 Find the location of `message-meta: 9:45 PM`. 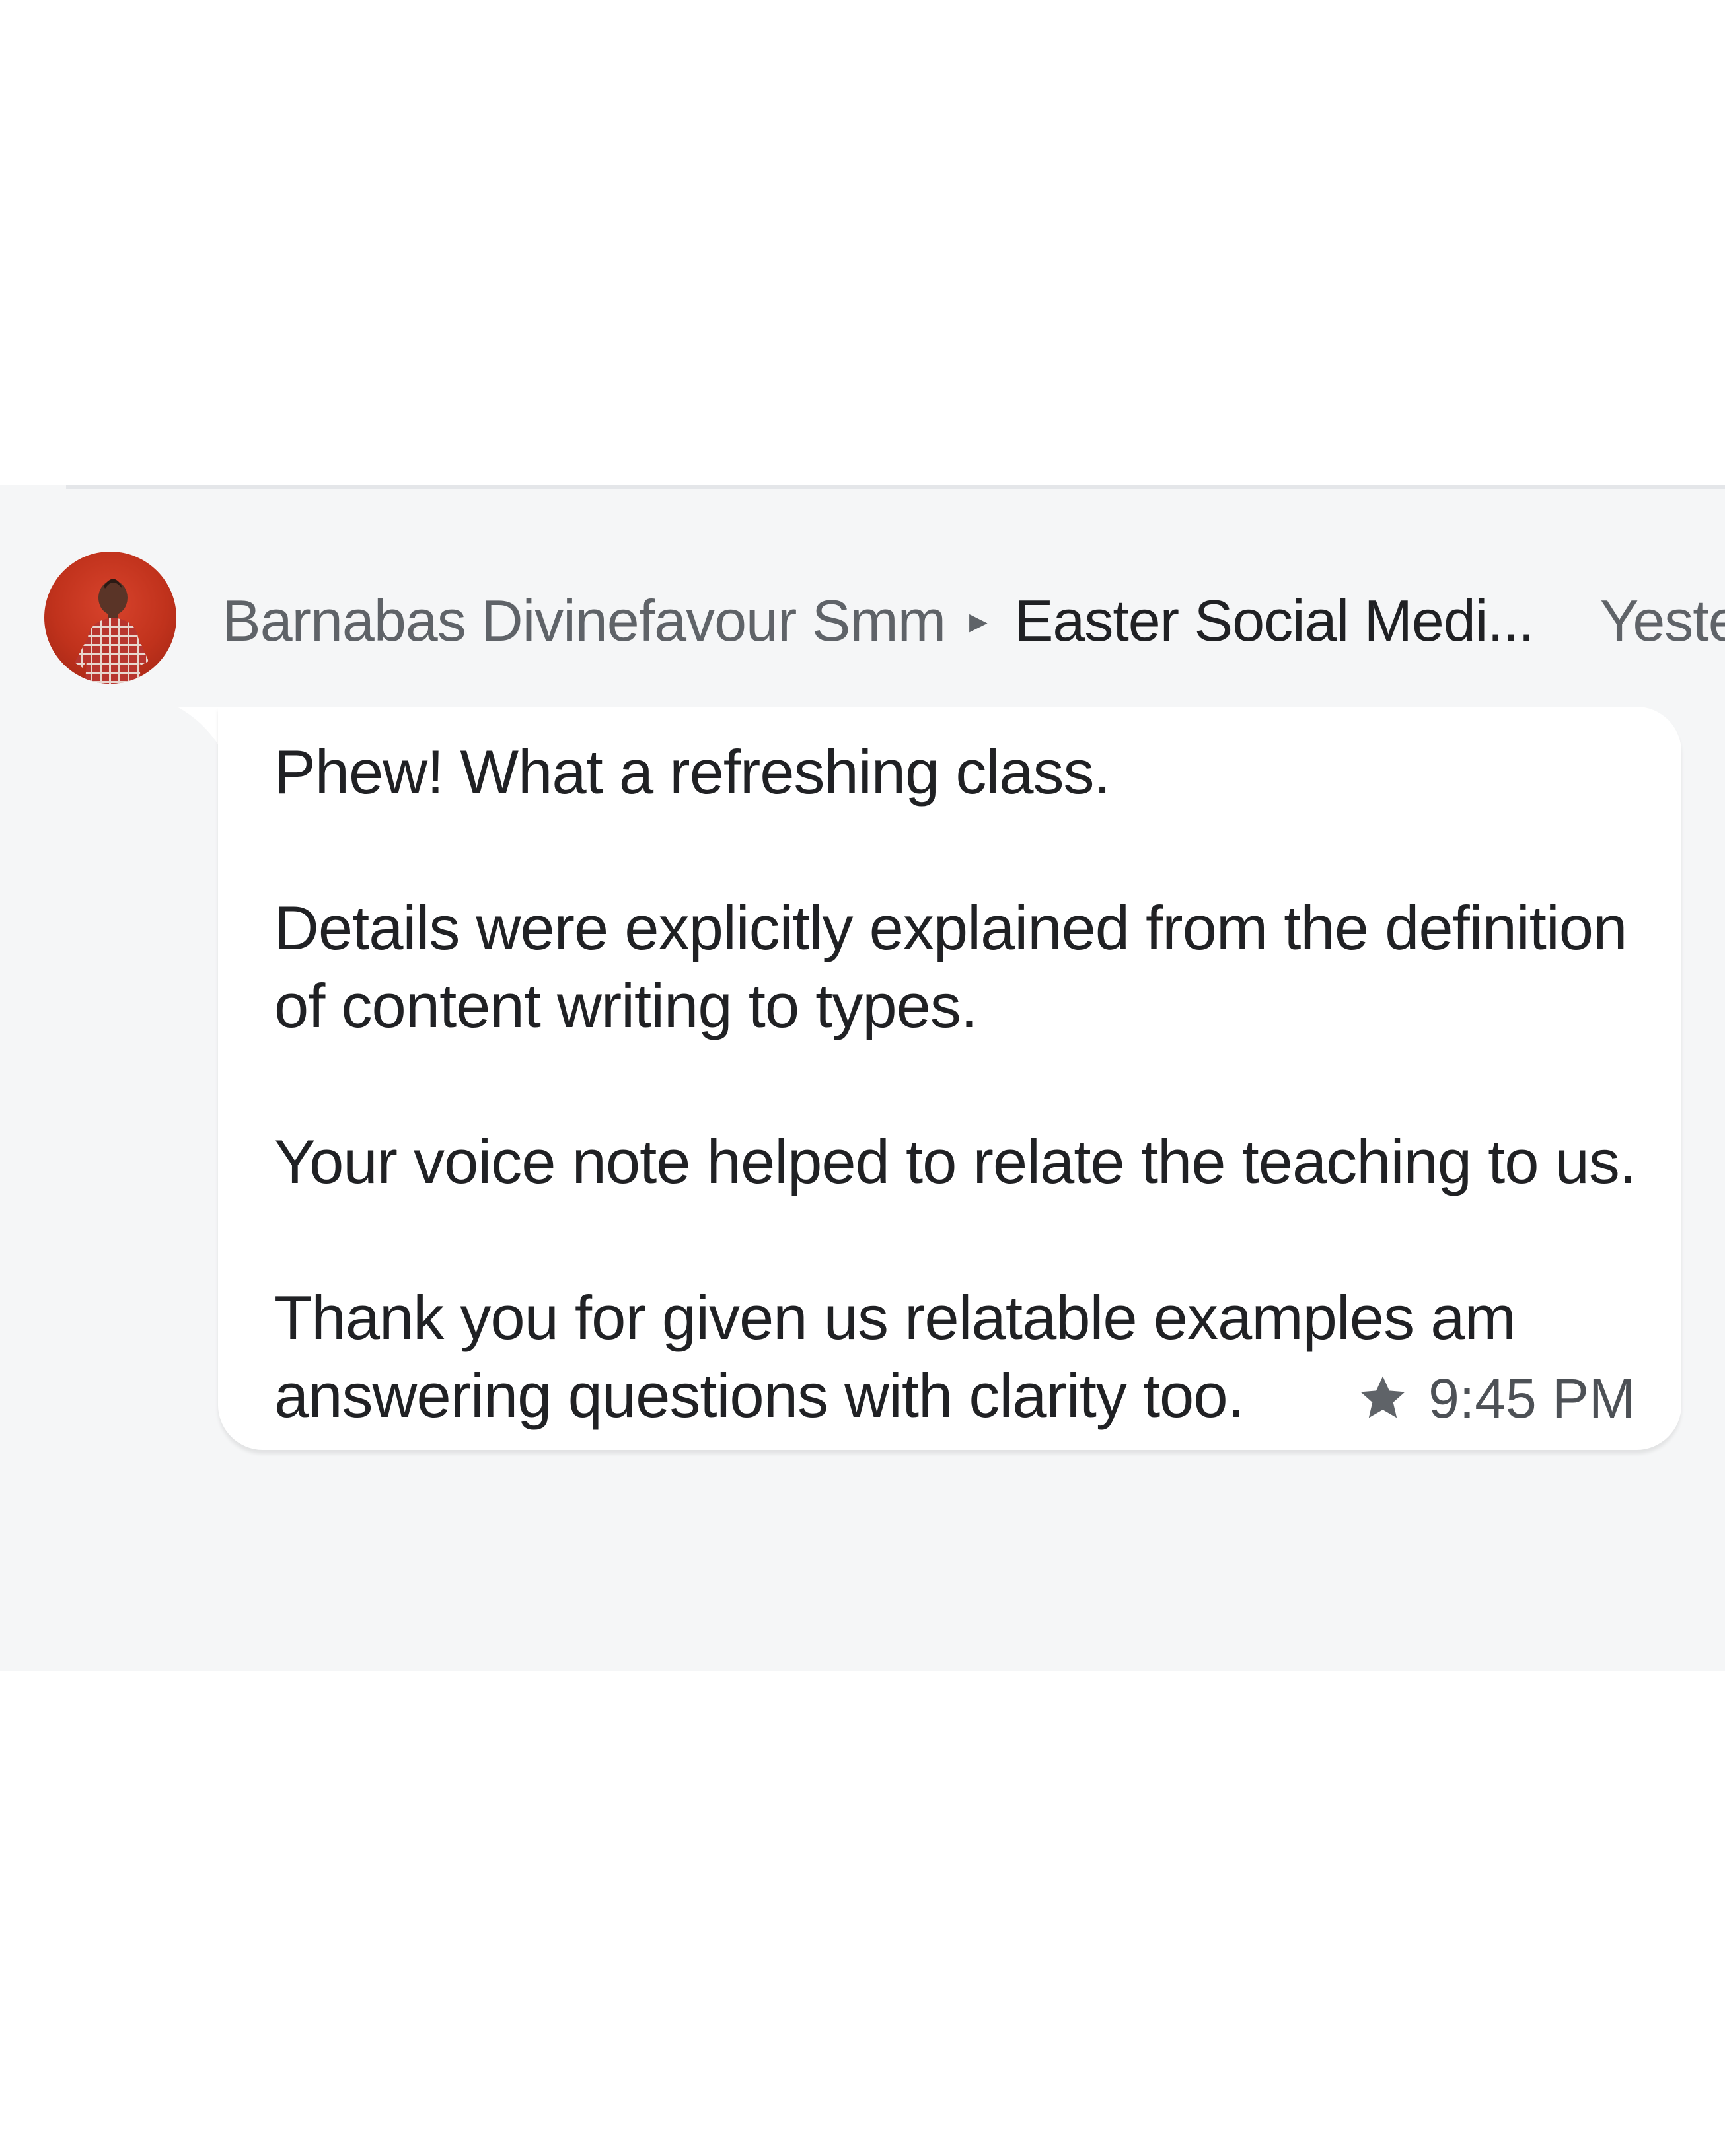

message-meta: 9:45 PM is located at coordinates (1495, 1398).